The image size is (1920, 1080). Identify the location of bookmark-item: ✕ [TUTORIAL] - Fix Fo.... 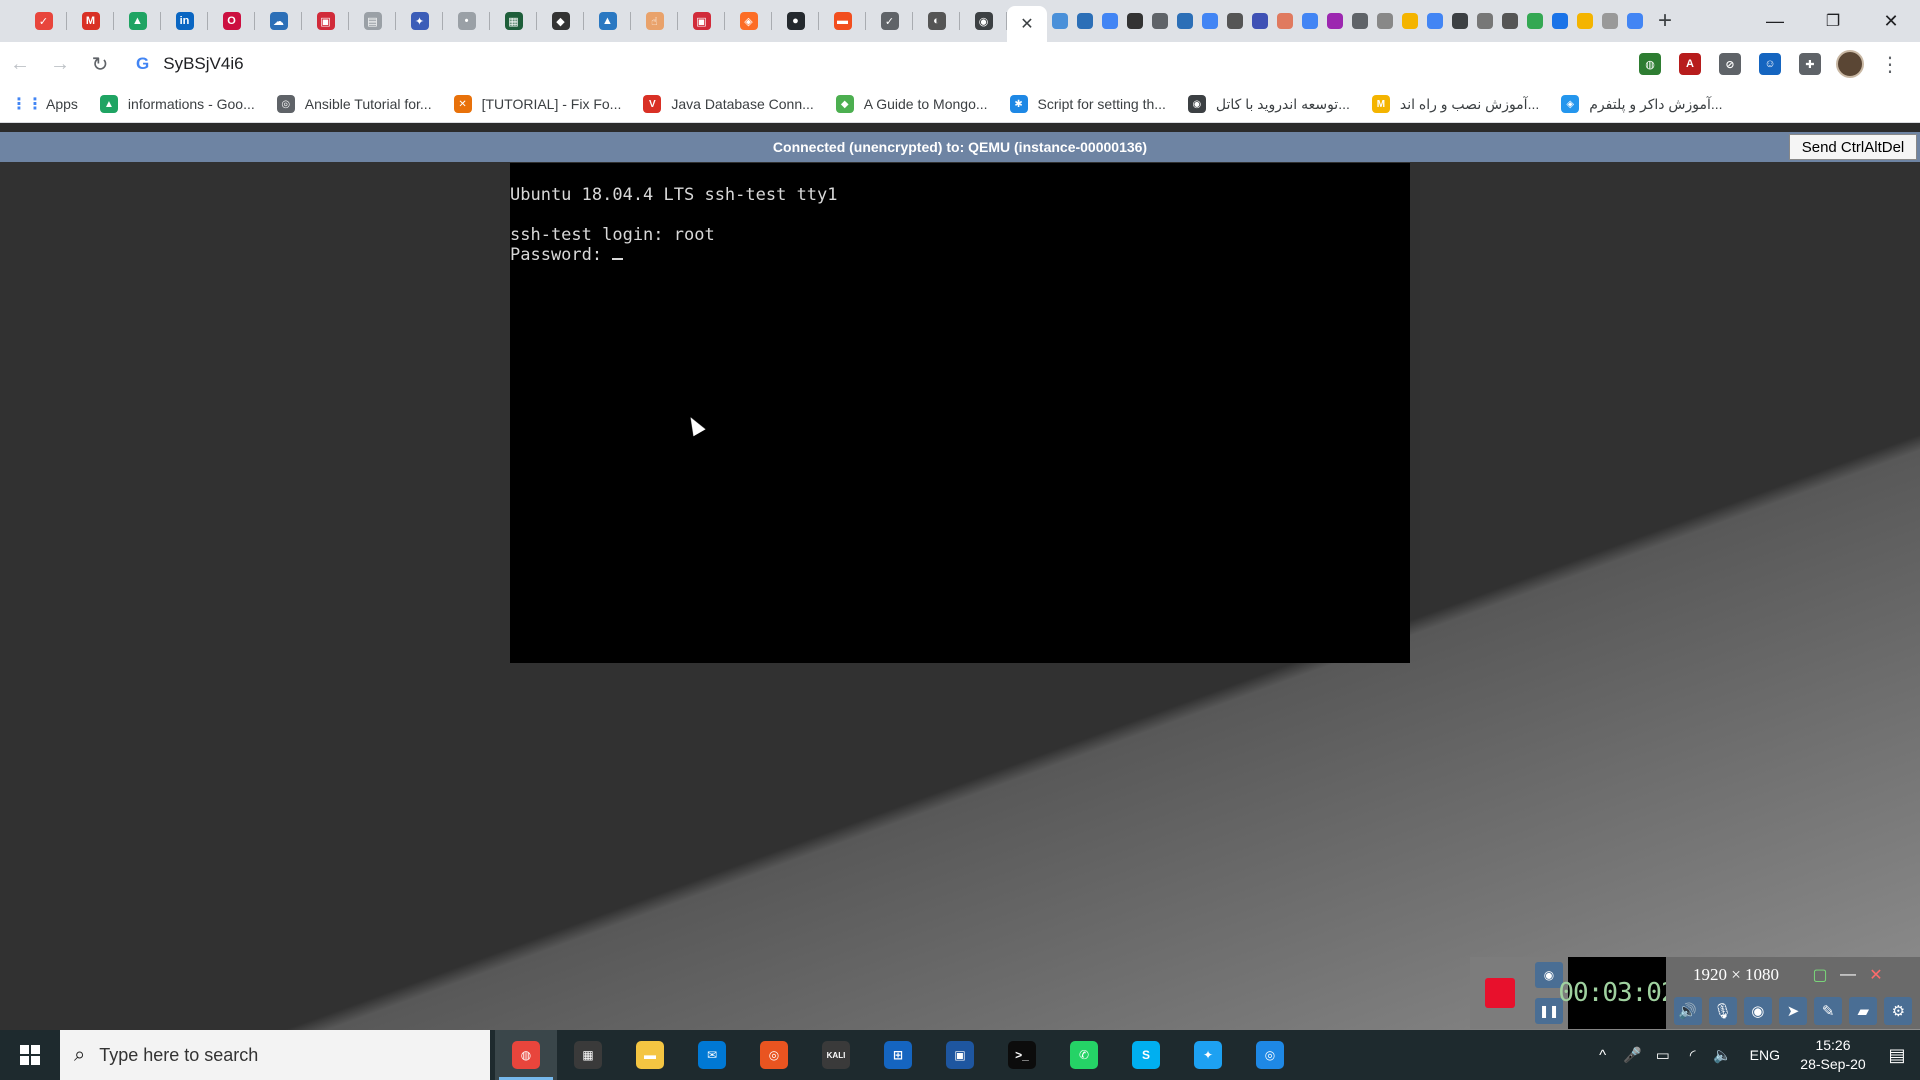
(537, 104).